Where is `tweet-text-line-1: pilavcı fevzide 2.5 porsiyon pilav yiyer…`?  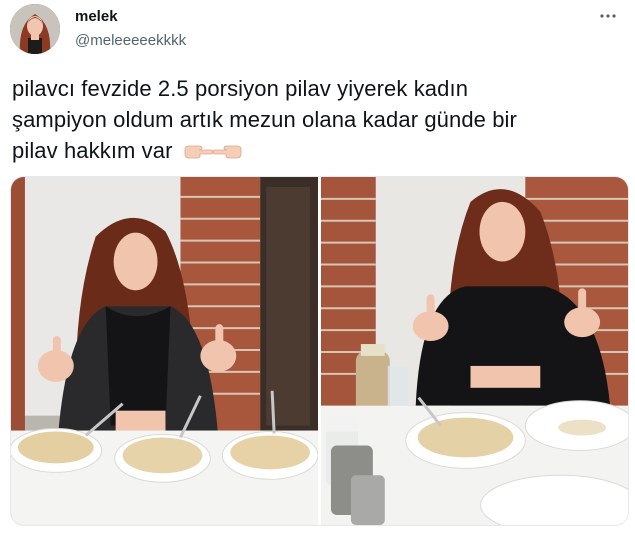
tweet-text-line-1: pilavcı fevzide 2.5 porsiyon pilav yiyer… is located at coordinates (240, 88).